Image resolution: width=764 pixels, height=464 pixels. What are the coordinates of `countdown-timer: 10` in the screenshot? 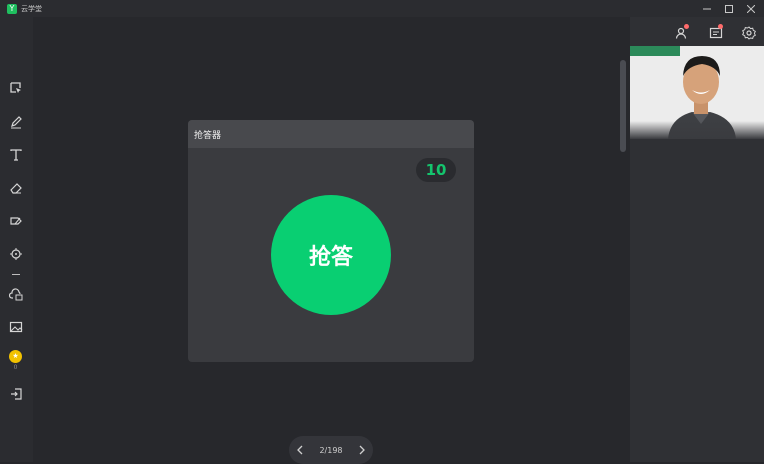 It's located at (436, 170).